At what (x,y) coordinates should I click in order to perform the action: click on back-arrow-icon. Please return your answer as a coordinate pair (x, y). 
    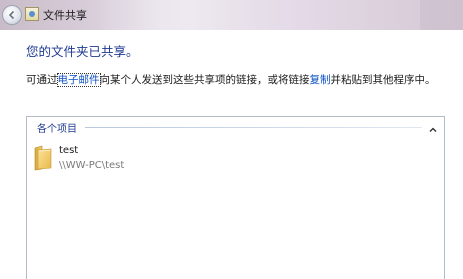
    Looking at the image, I should click on (11, 15).